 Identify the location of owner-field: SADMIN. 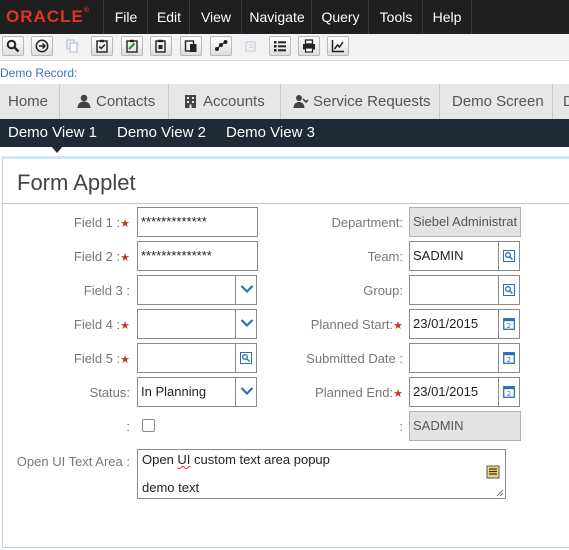
(465, 426).